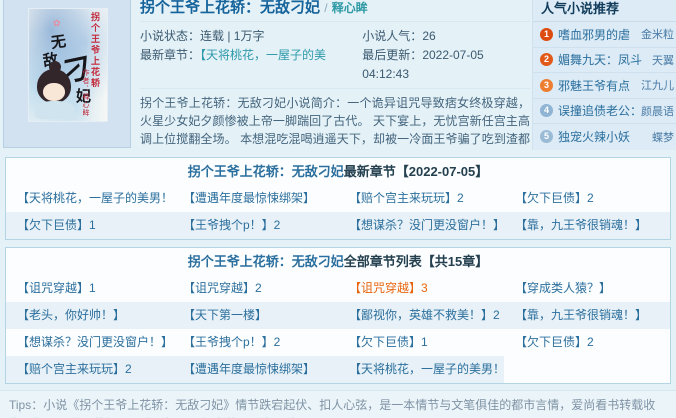 The height and width of the screenshot is (418, 676). What do you see at coordinates (421, 288) in the screenshot?
I see `chapter-link: 【诅咒穿越】3` at bounding box center [421, 288].